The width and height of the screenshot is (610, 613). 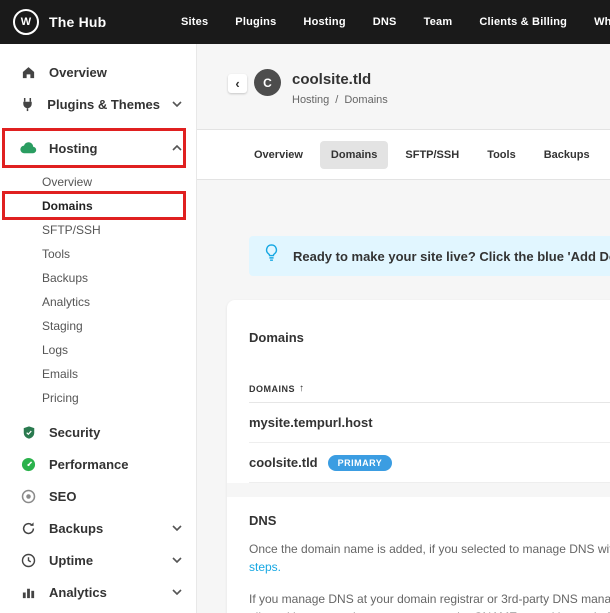 What do you see at coordinates (98, 278) in the screenshot?
I see `sidebar-subitem-backups: Backups` at bounding box center [98, 278].